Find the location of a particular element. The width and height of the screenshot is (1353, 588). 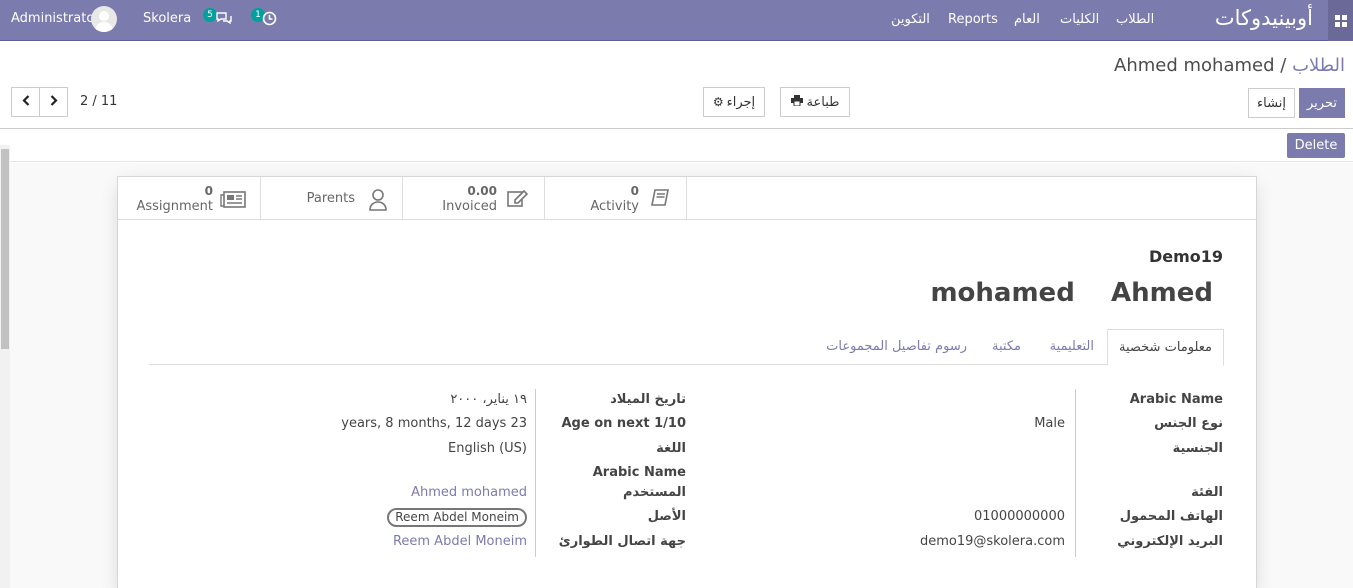

pager-value: 2 / 11 is located at coordinates (98, 101).